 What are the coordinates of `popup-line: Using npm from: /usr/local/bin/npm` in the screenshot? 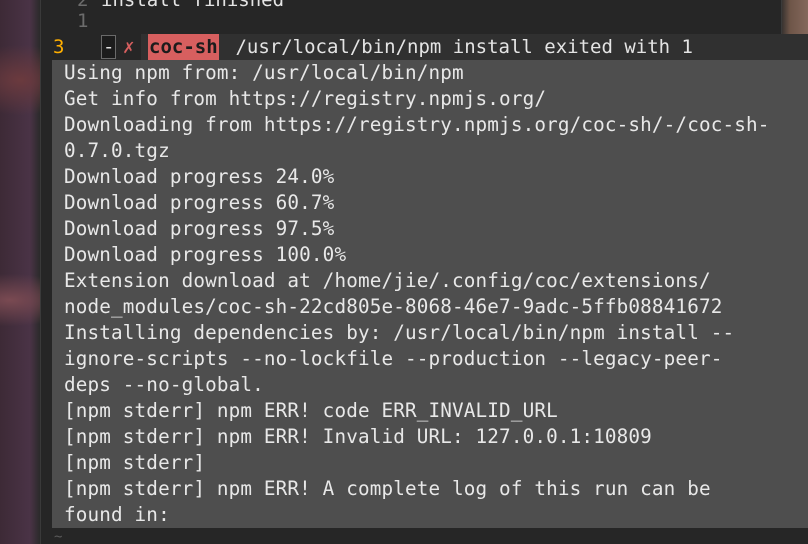 It's located at (264, 72).